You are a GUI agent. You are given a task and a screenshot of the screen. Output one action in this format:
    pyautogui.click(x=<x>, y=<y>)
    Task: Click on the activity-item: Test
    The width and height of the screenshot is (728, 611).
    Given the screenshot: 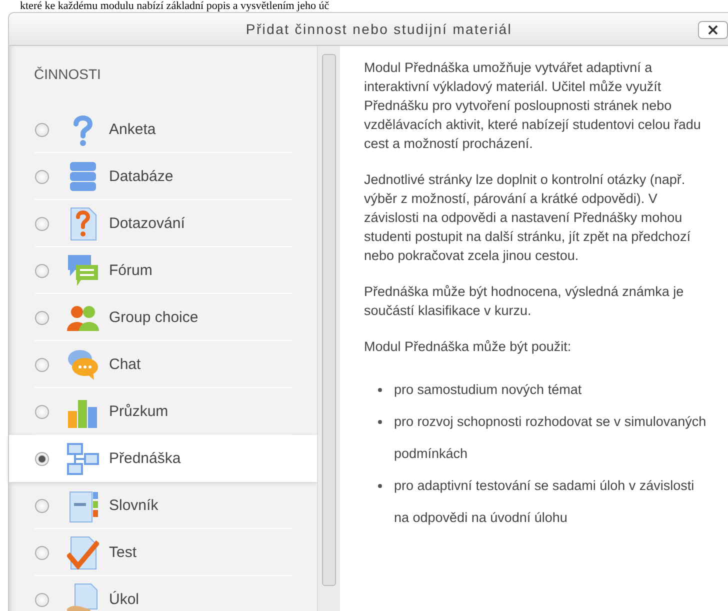 What is the action you would take?
    pyautogui.click(x=163, y=552)
    